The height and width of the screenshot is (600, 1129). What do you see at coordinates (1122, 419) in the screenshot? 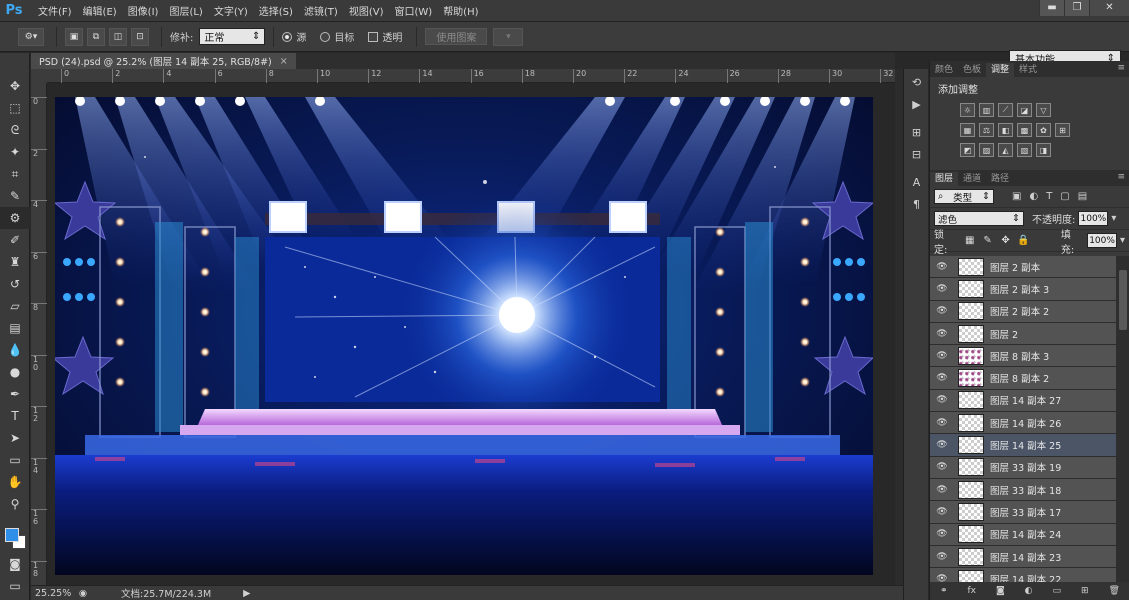
I see `layers-scrollbar` at bounding box center [1122, 419].